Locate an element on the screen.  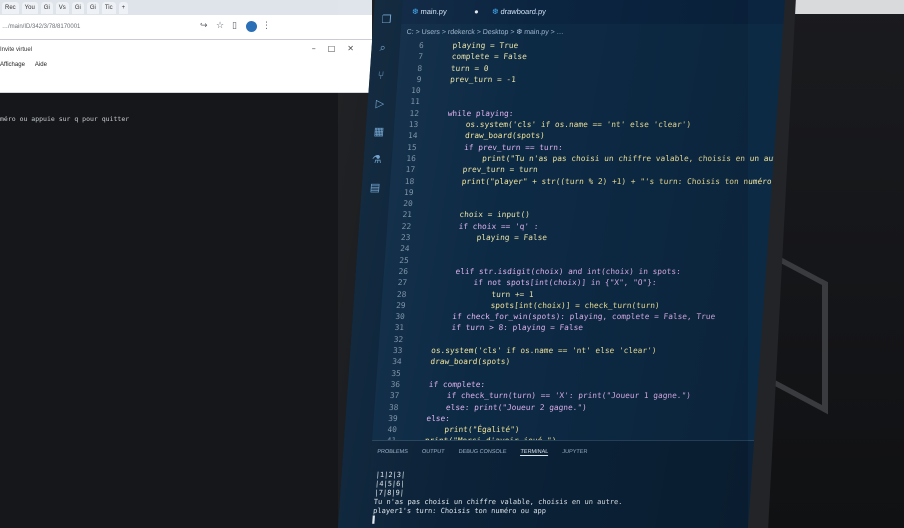
line-number: 12 is located at coordinates (414, 113).